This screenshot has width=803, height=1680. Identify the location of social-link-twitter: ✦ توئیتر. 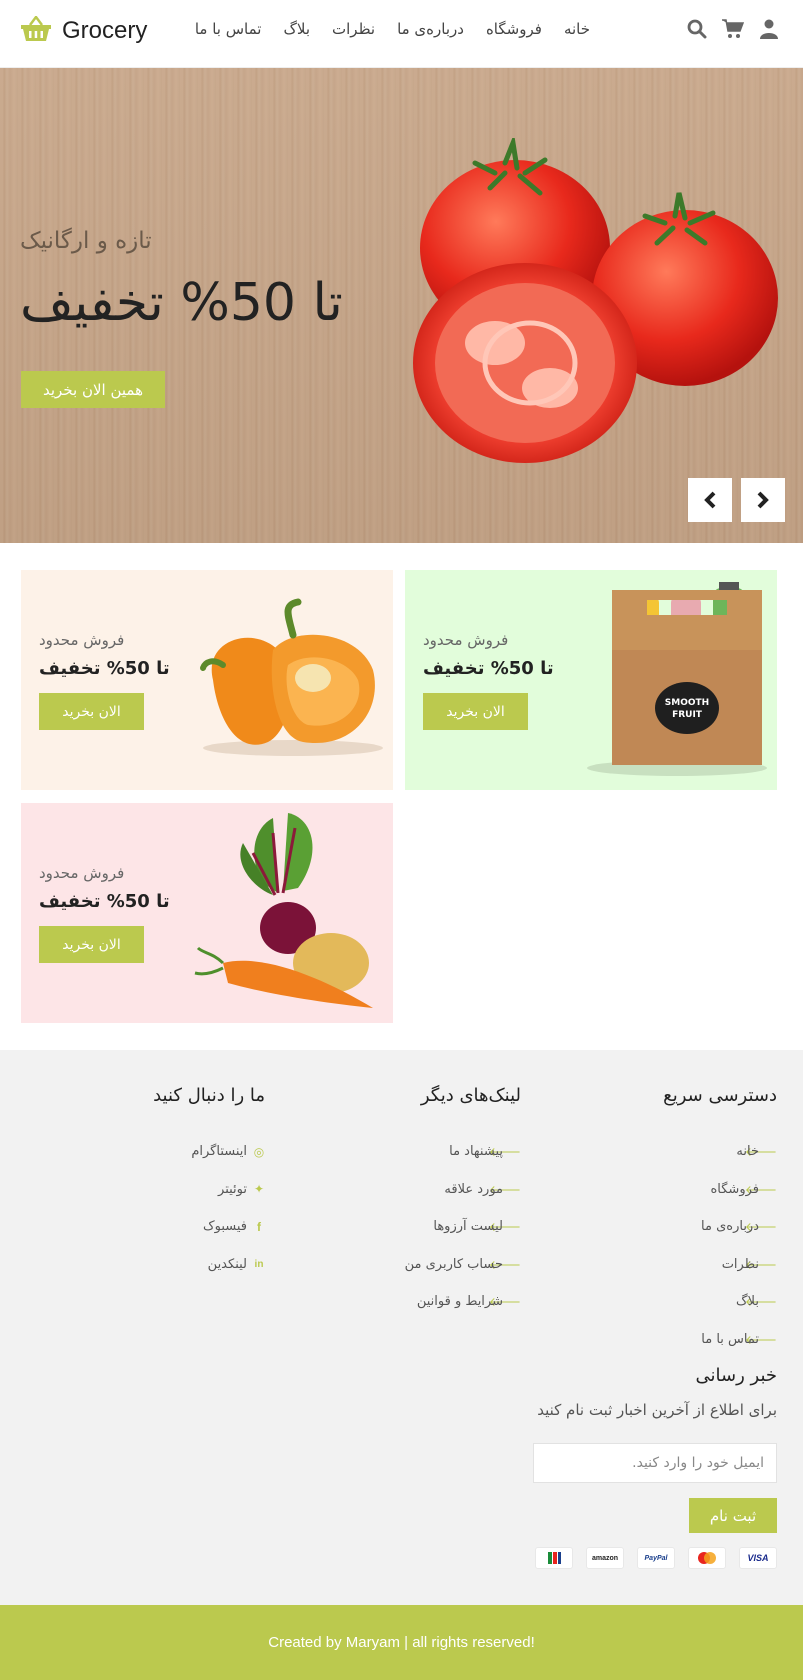
(209, 1190).